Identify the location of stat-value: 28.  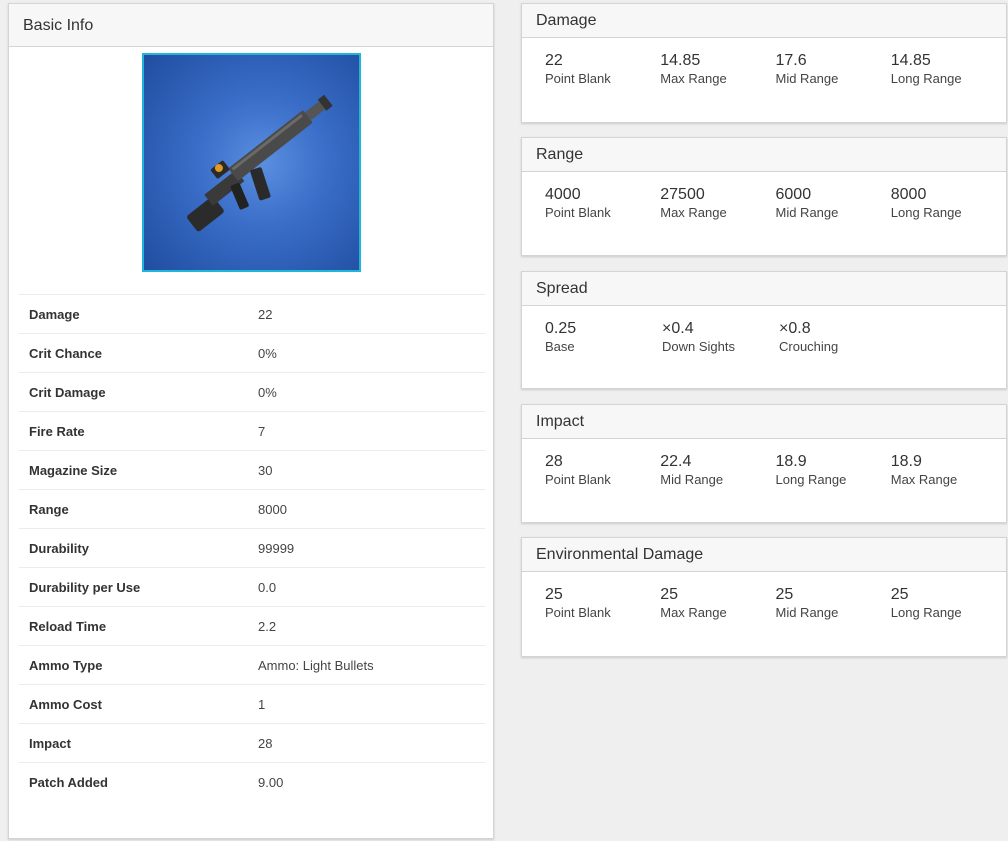
(265, 743).